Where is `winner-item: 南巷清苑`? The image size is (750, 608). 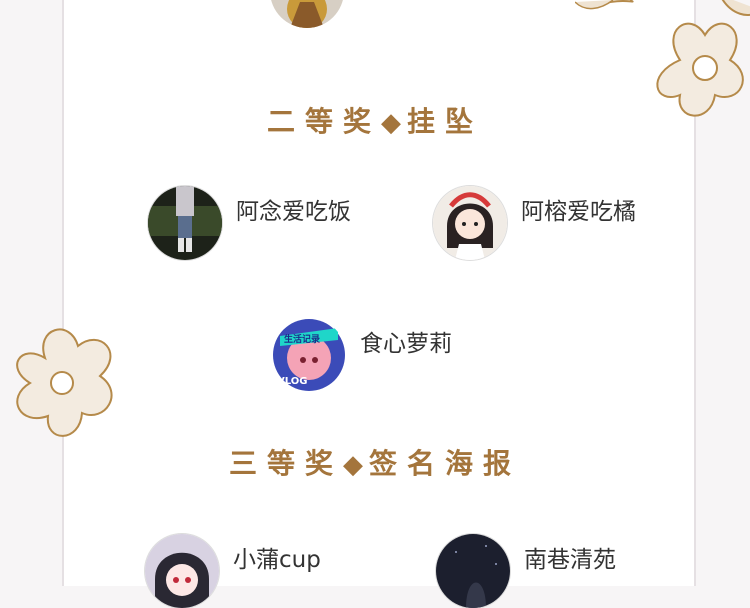 winner-item: 南巷清苑 is located at coordinates (526, 571).